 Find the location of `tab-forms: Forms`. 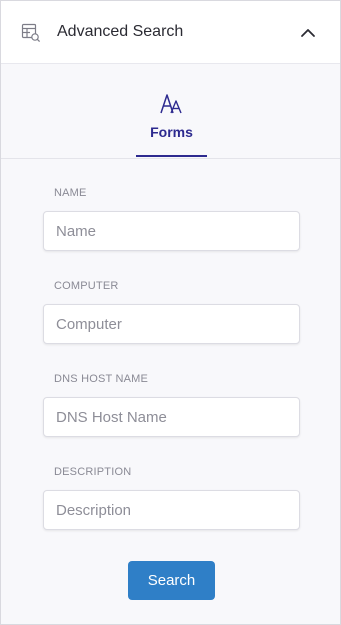

tab-forms: Forms is located at coordinates (171, 110).